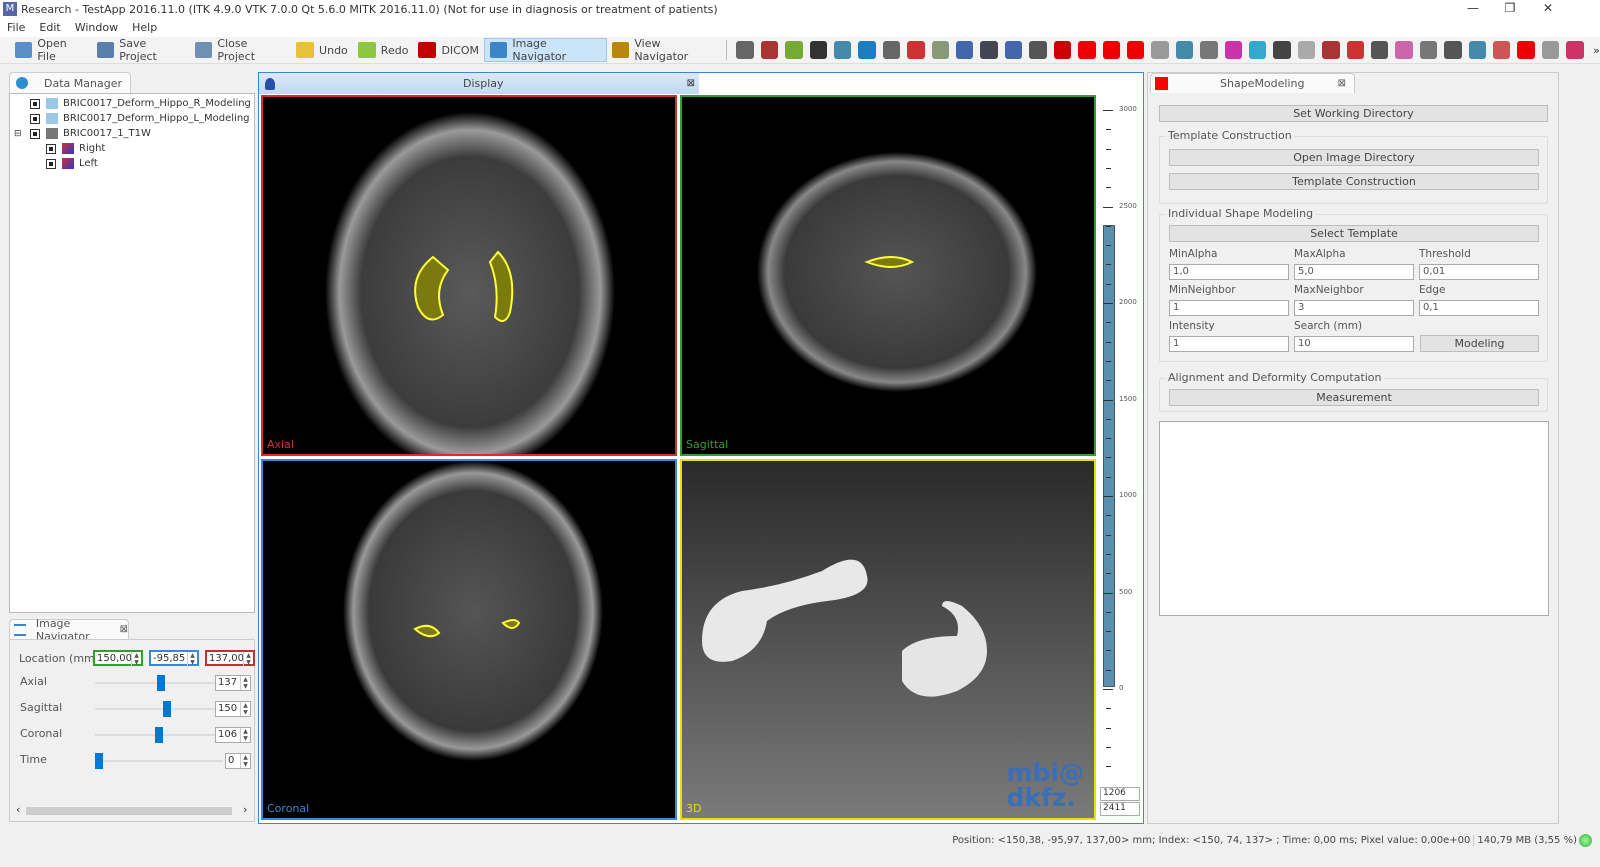 This screenshot has width=1600, height=867. I want to click on axial-slider, so click(159, 683).